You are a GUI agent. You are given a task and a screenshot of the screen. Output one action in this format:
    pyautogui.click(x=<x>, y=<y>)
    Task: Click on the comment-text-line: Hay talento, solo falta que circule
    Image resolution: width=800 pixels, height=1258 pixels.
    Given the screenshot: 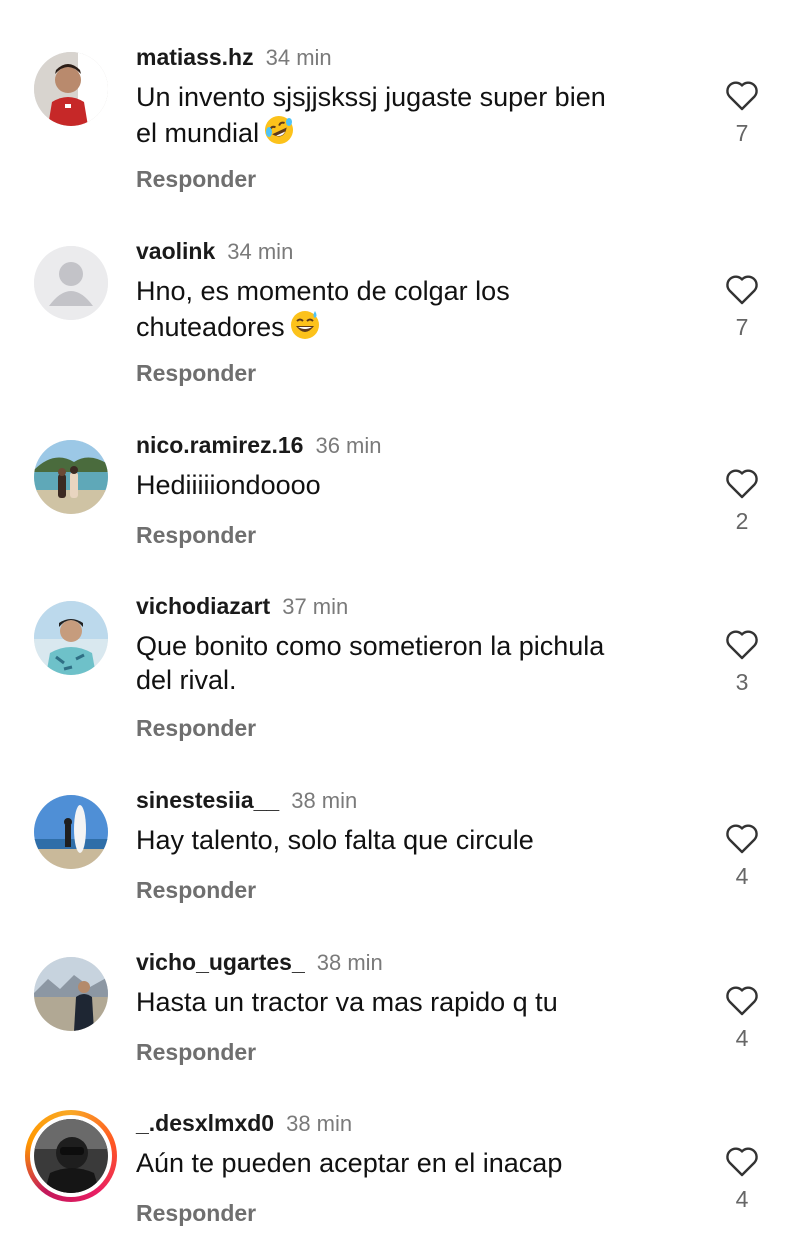 What is the action you would take?
    pyautogui.click(x=335, y=840)
    